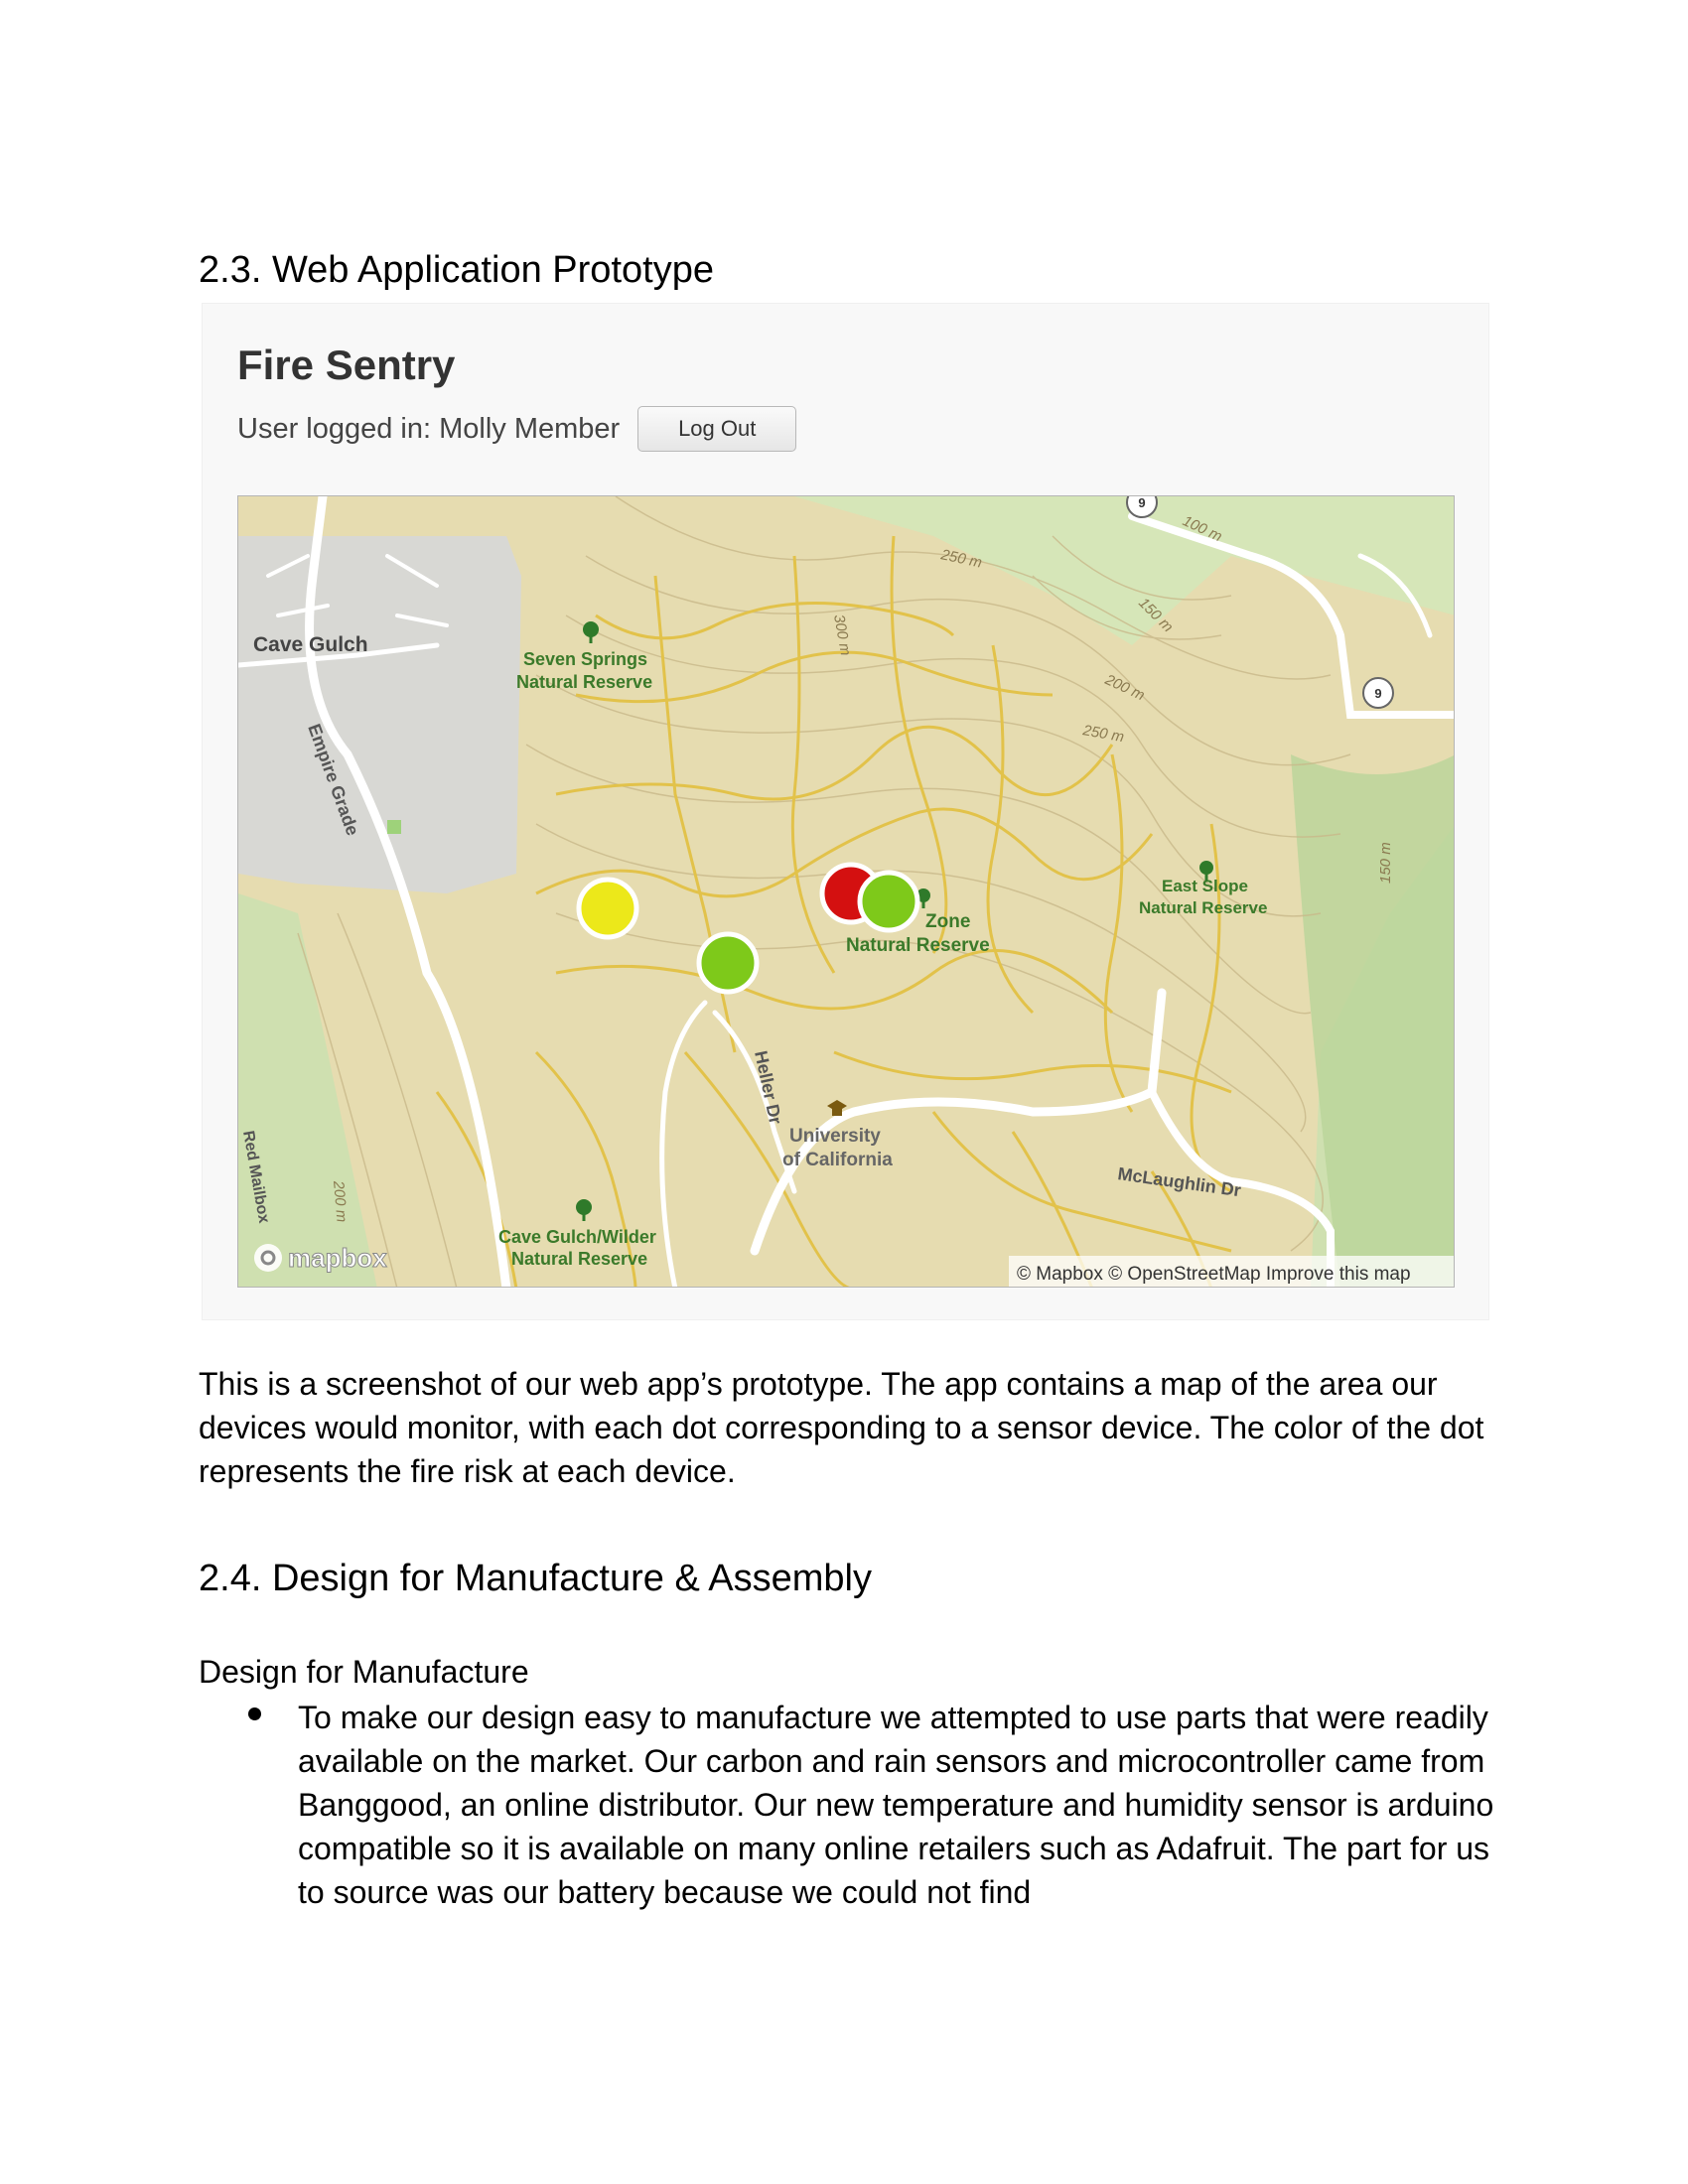 This screenshot has height=2184, width=1688. I want to click on subheading-design-for-manufacture: Design for Manufacture, so click(364, 1672).